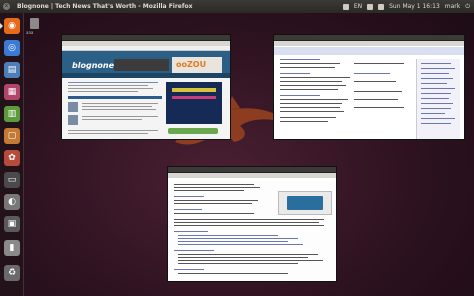 The height and width of the screenshot is (296, 474). What do you see at coordinates (12, 202) in the screenshot?
I see `settings-icon: ◐` at bounding box center [12, 202].